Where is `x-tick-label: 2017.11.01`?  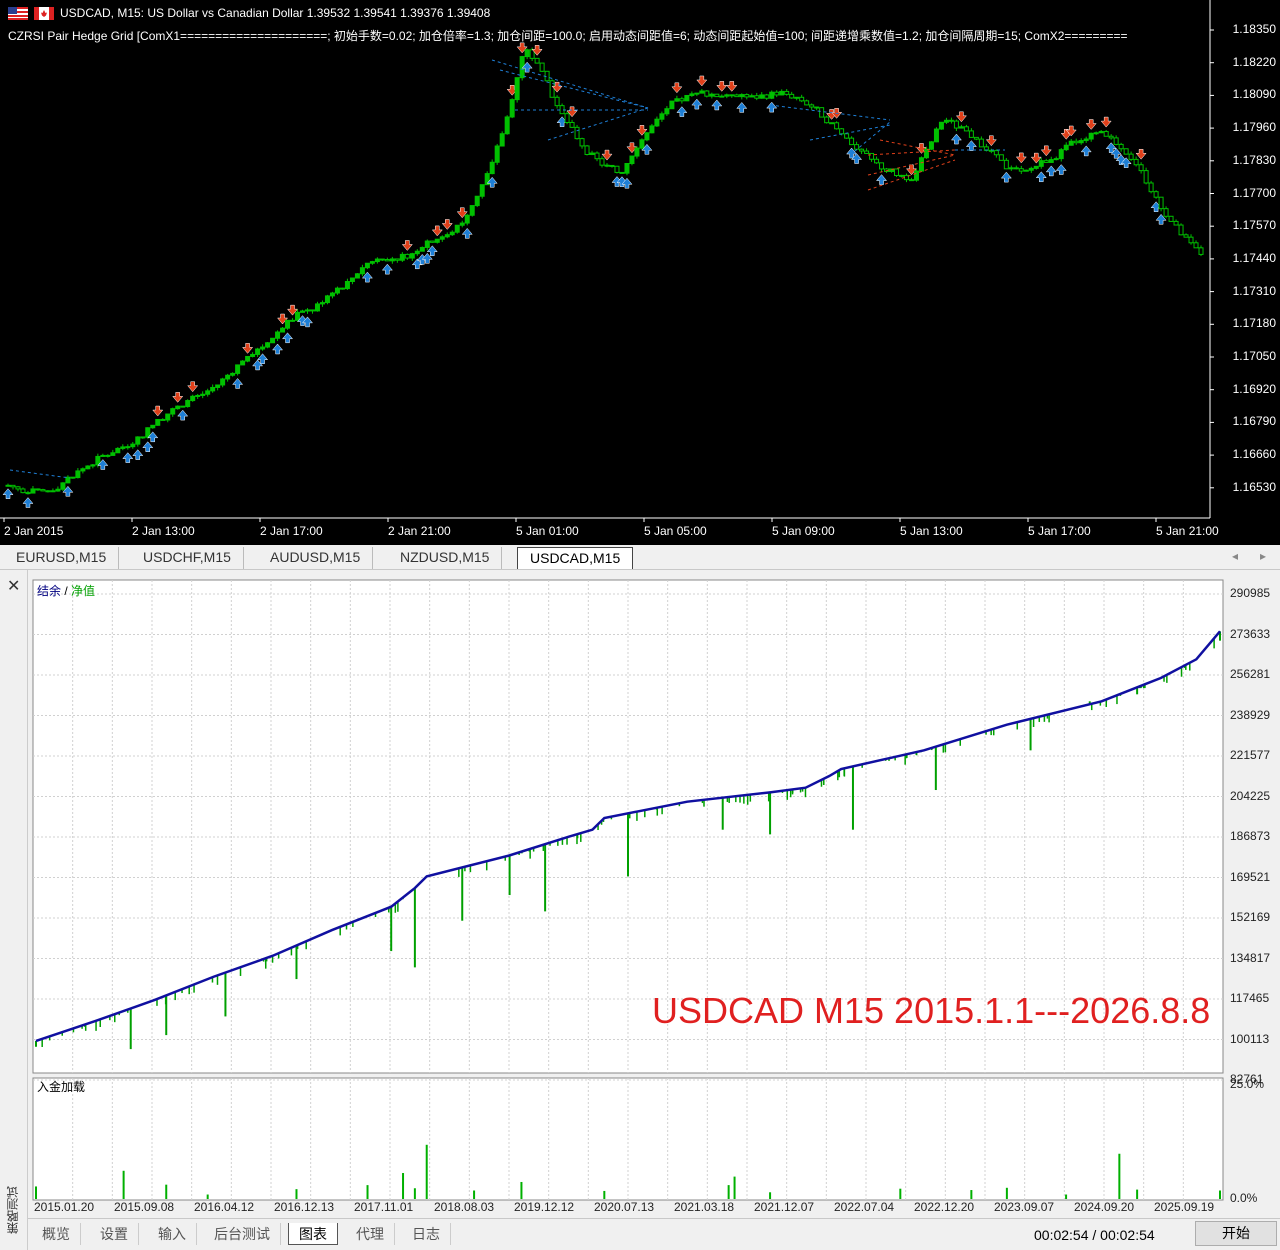 x-tick-label: 2017.11.01 is located at coordinates (384, 1207).